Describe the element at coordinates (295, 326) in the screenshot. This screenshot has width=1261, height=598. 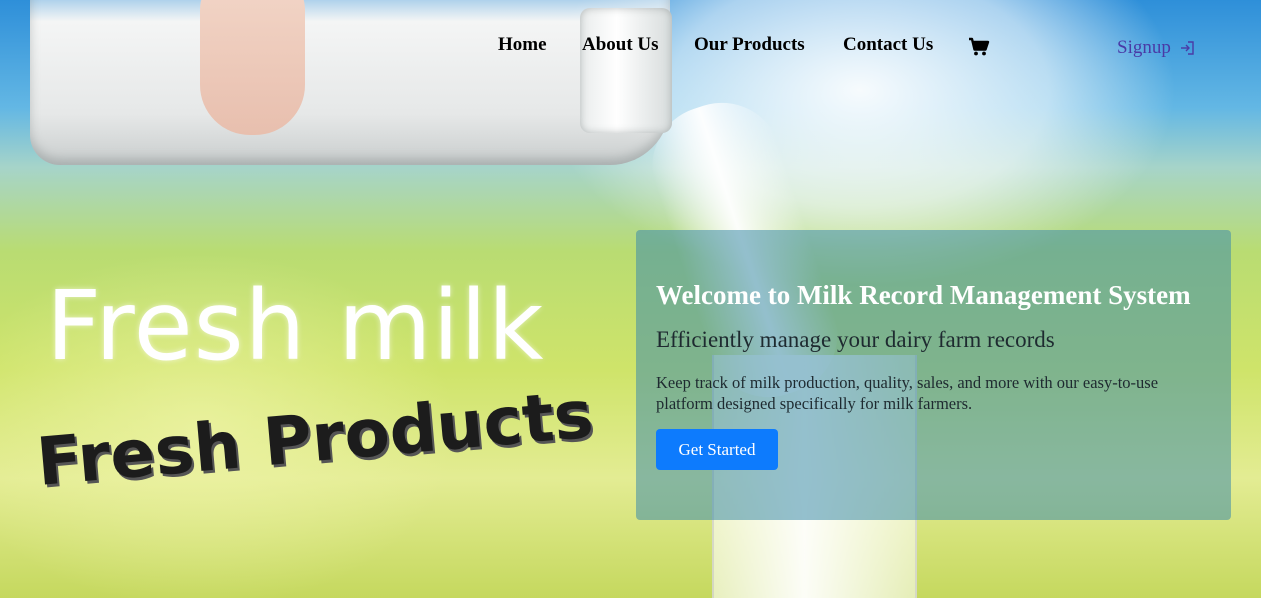
I see `hero-headline-fresh-milk: Fresh milk` at that location.